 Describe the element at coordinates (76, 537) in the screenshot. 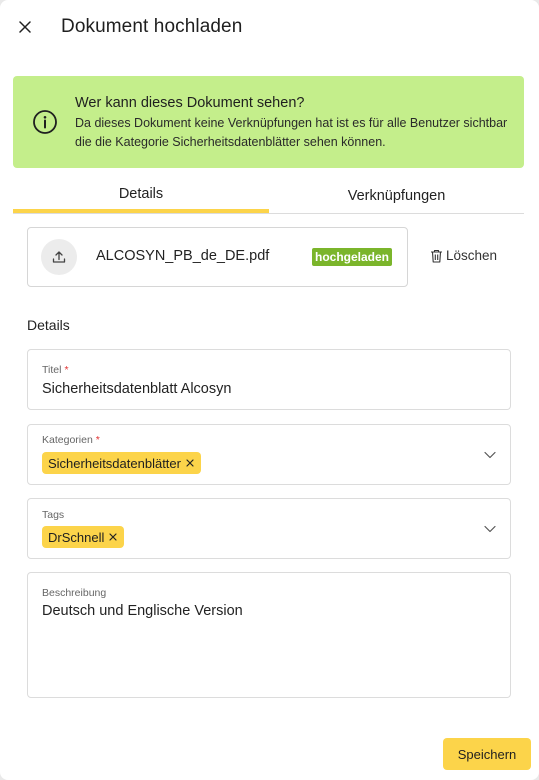

I see `tag-chip-label: DrSchnell` at that location.